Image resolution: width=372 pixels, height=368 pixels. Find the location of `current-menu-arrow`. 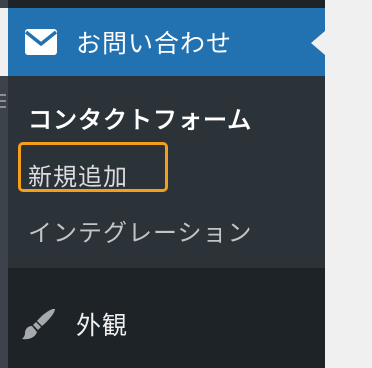

current-menu-arrow is located at coordinates (318, 43).